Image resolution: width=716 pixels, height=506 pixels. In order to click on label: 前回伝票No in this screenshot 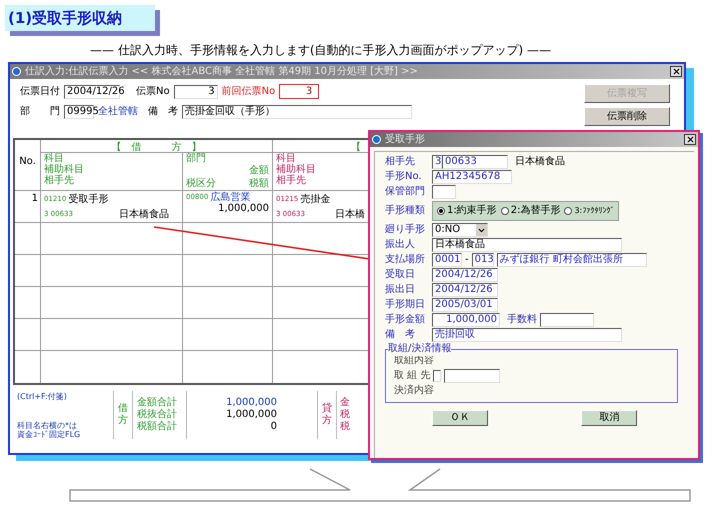, I will do `click(249, 92)`.